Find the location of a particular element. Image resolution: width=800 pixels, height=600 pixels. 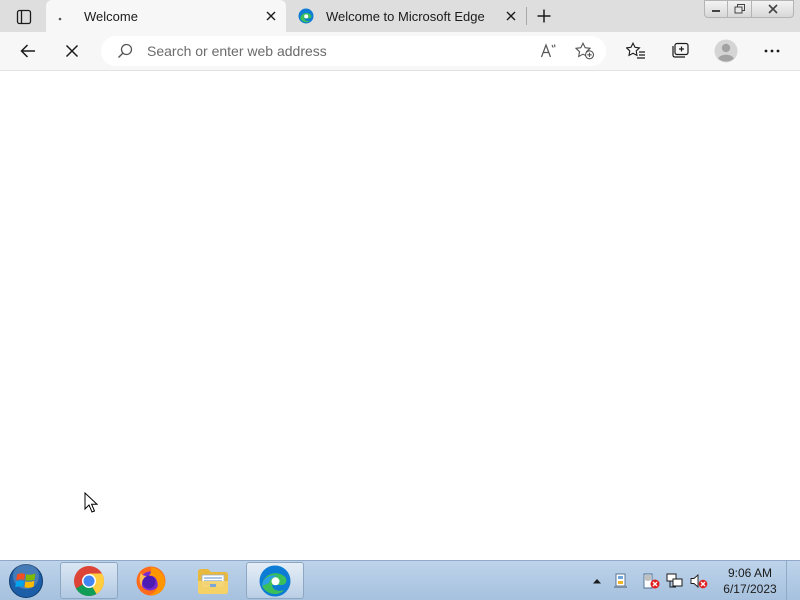

minimize-icon is located at coordinates (716, 11).